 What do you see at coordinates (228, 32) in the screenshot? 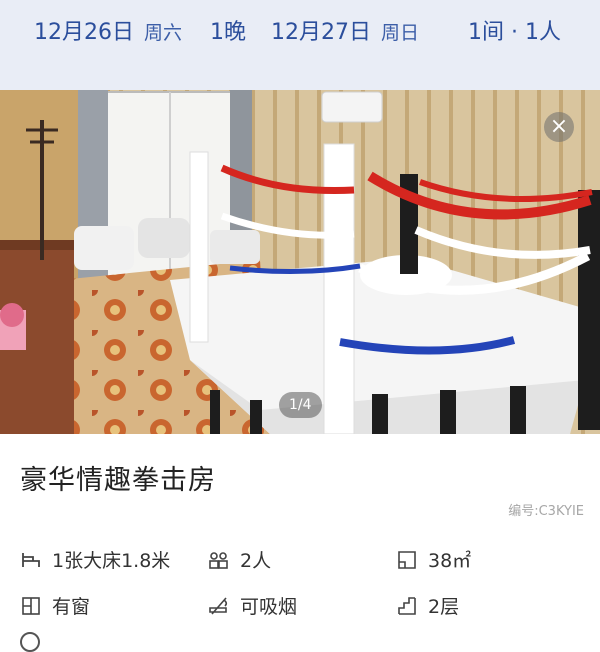
I see `nights-count: 1晚` at bounding box center [228, 32].